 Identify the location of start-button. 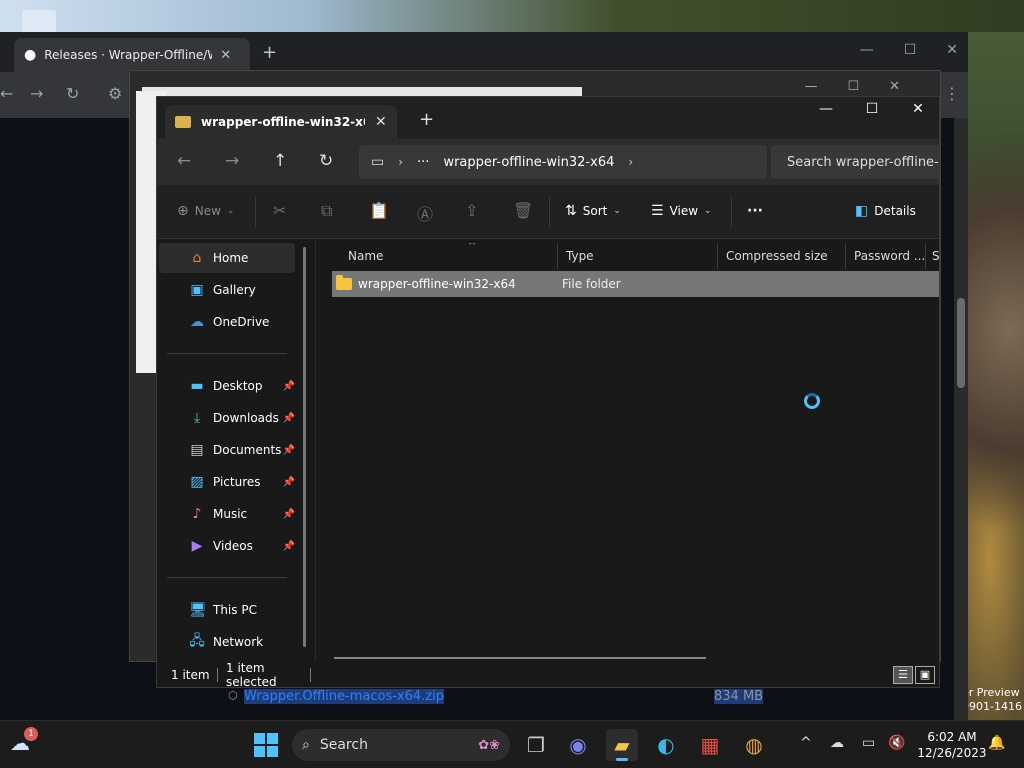
(266, 745).